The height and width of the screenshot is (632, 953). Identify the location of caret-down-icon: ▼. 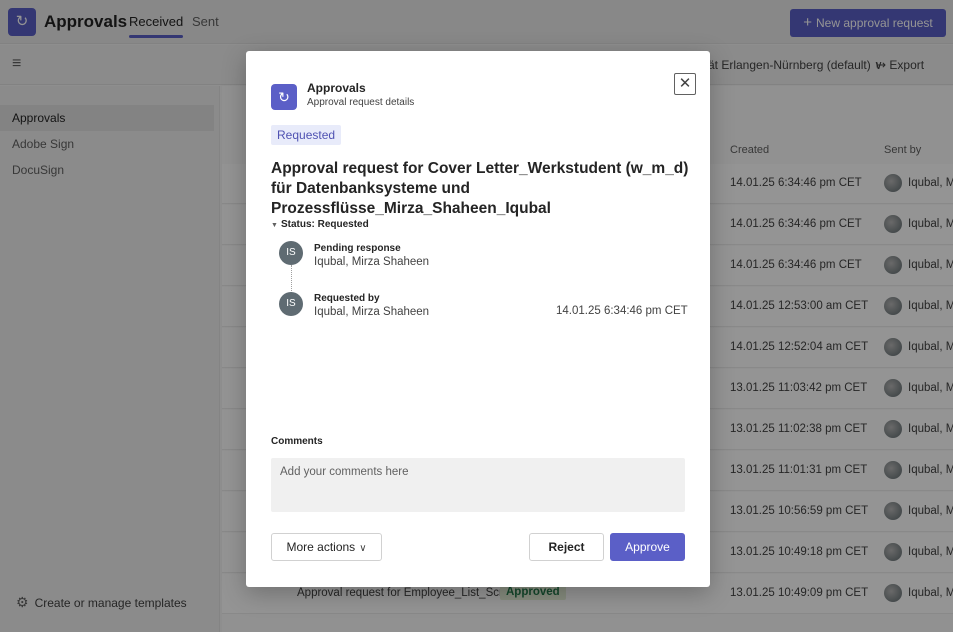
(274, 225).